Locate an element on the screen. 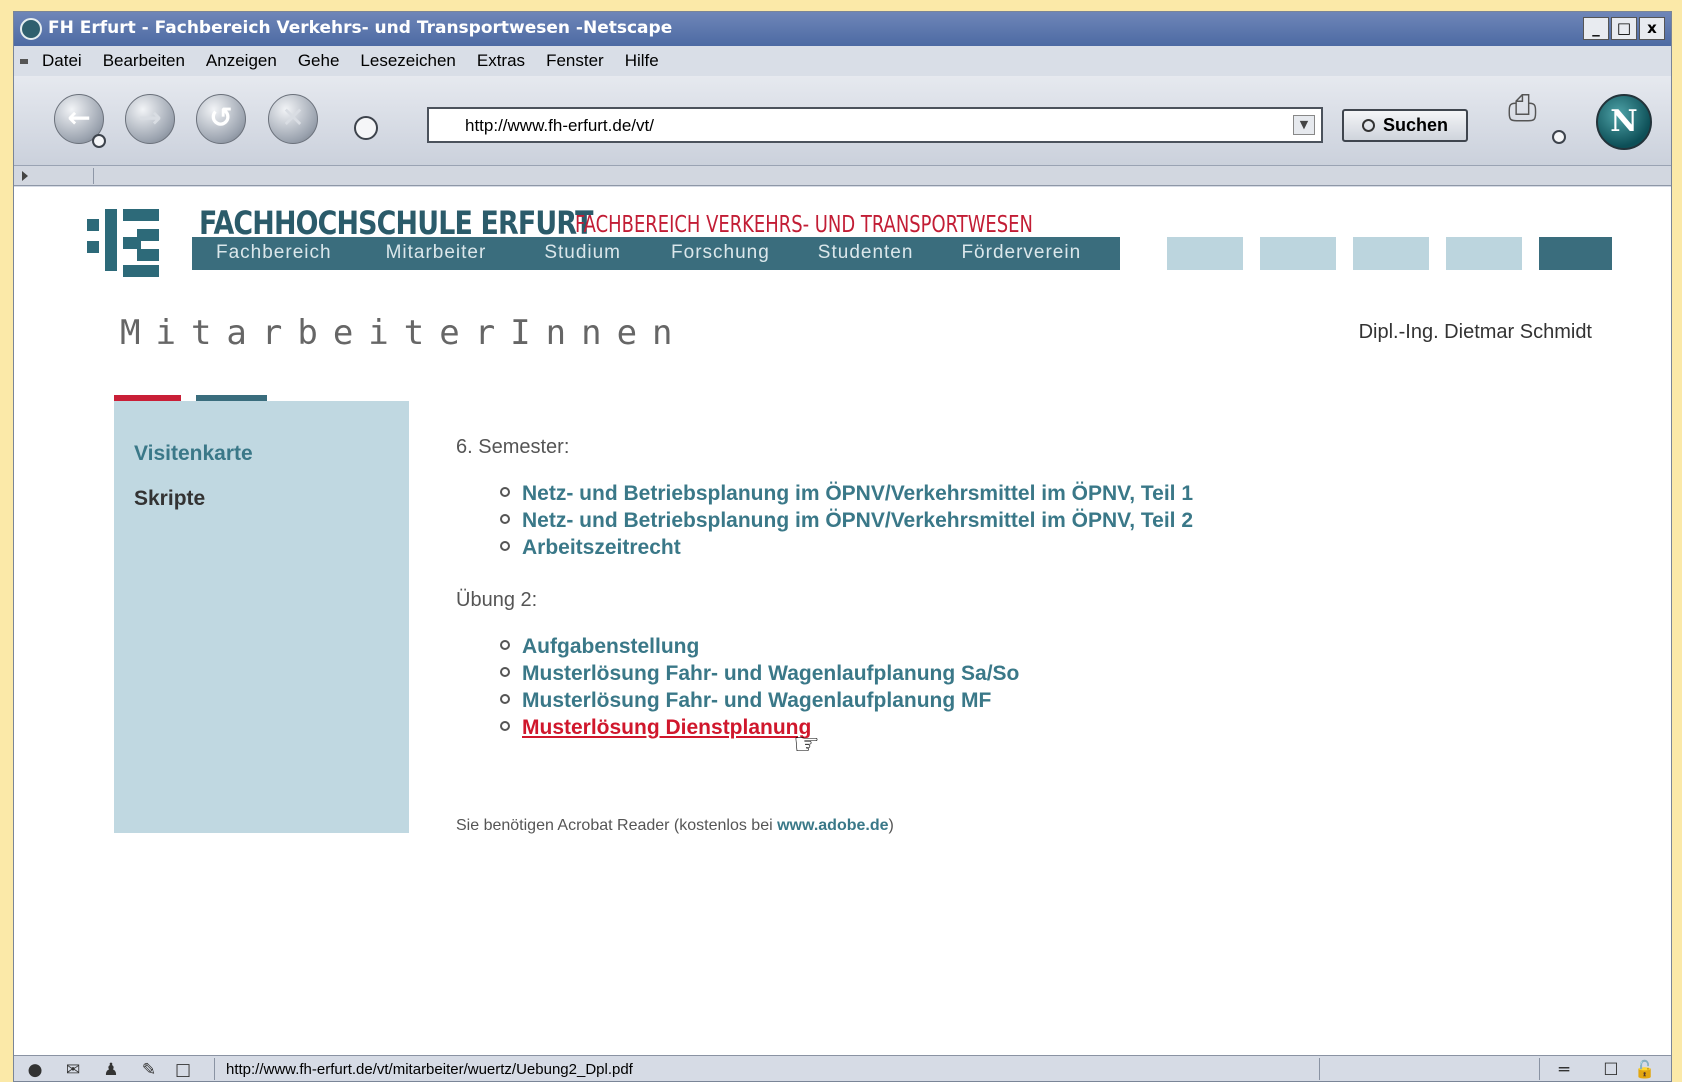 This screenshot has width=1682, height=1082. search-button: Suchen is located at coordinates (1405, 125).